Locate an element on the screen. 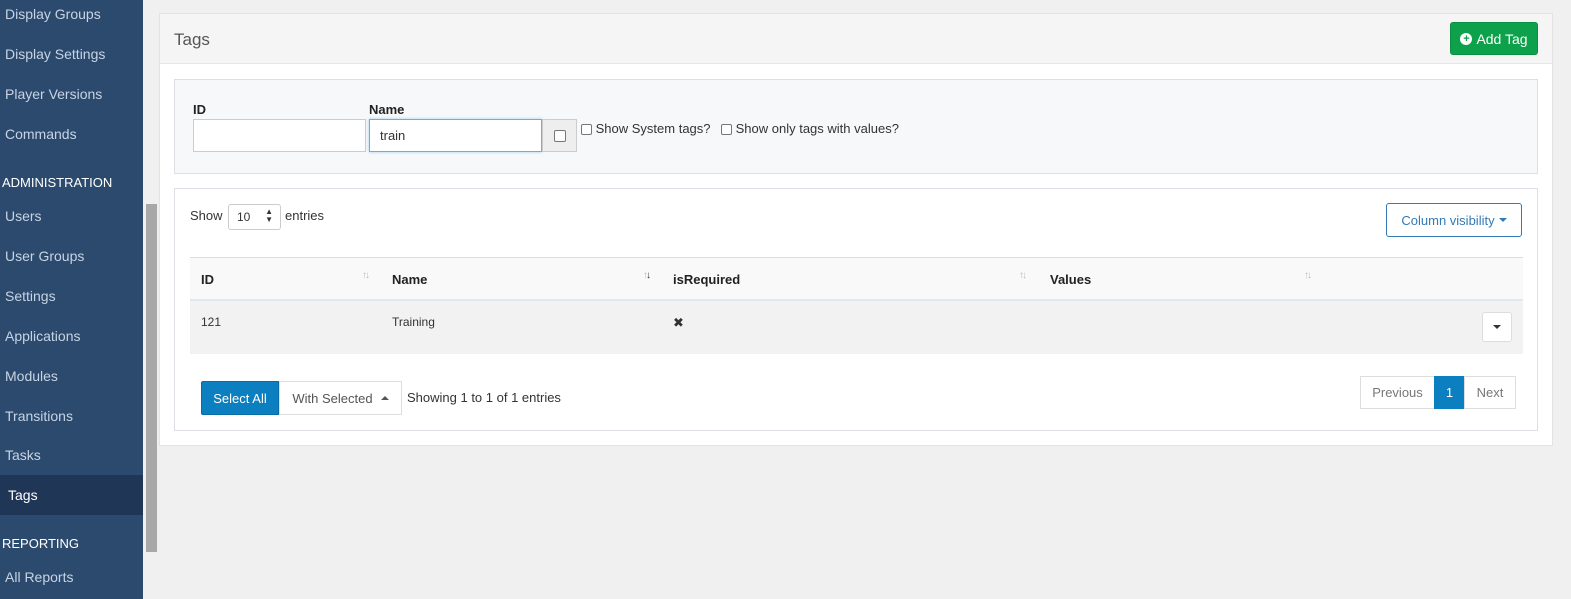 The width and height of the screenshot is (1571, 599). column-header-isrequired: isRequired is located at coordinates (706, 279).